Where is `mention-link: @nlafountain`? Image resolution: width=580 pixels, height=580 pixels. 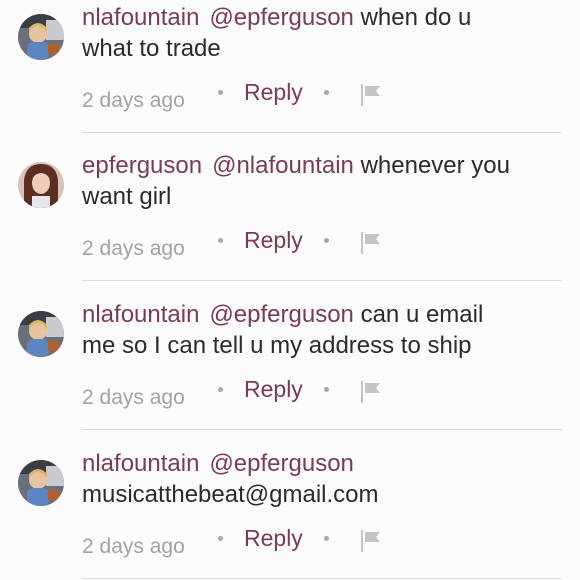 mention-link: @nlafountain is located at coordinates (283, 165).